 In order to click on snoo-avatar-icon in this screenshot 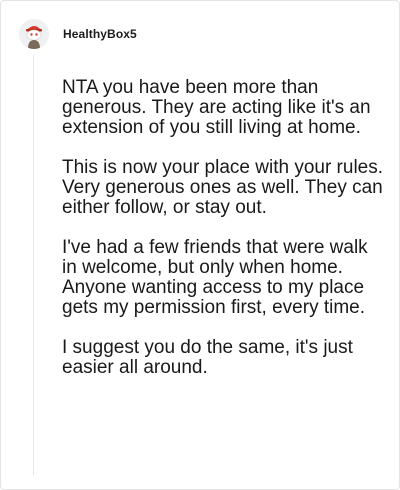, I will do `click(34, 34)`.